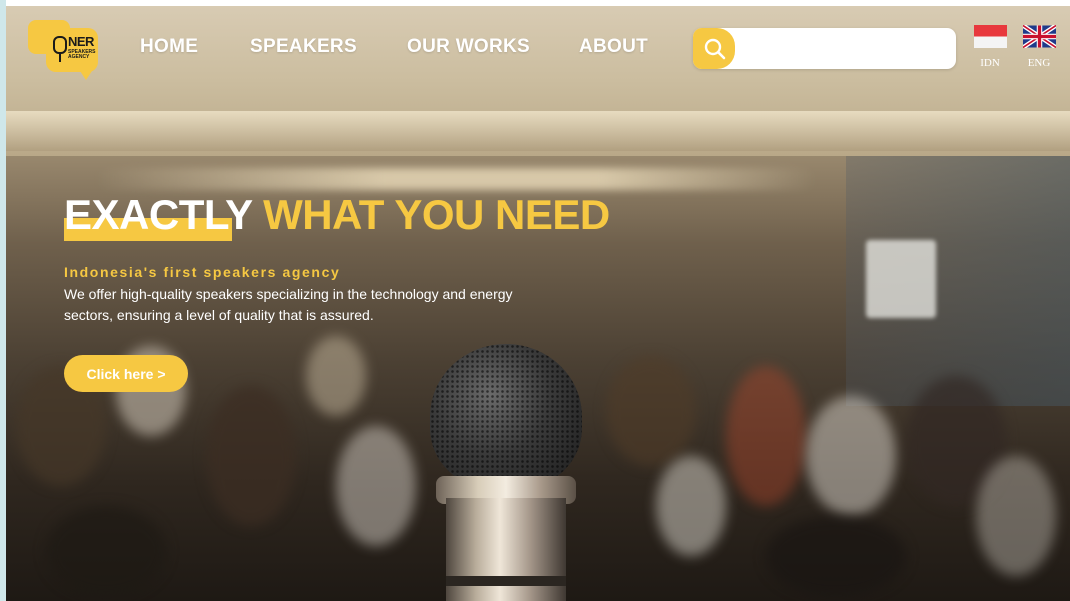  What do you see at coordinates (506, 416) in the screenshot?
I see `microphone-mesh` at bounding box center [506, 416].